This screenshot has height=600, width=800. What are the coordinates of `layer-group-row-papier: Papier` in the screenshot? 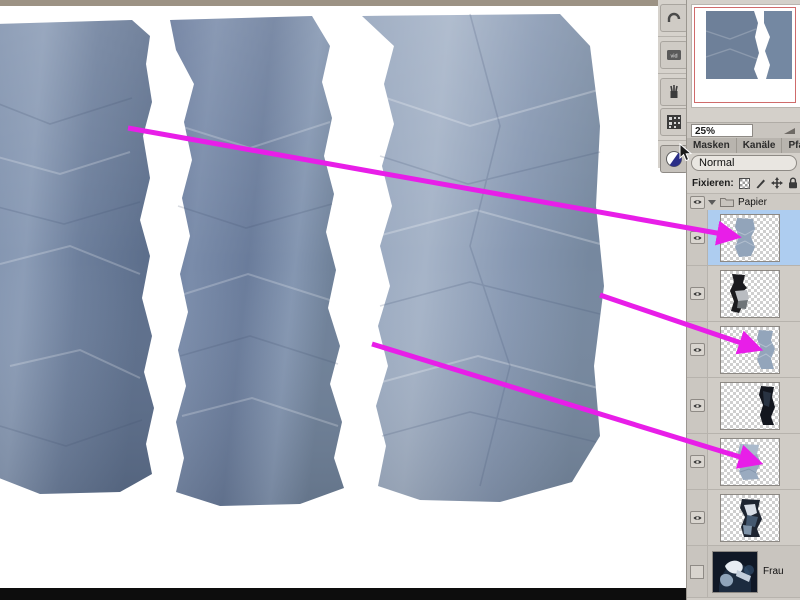 It's located at (743, 201).